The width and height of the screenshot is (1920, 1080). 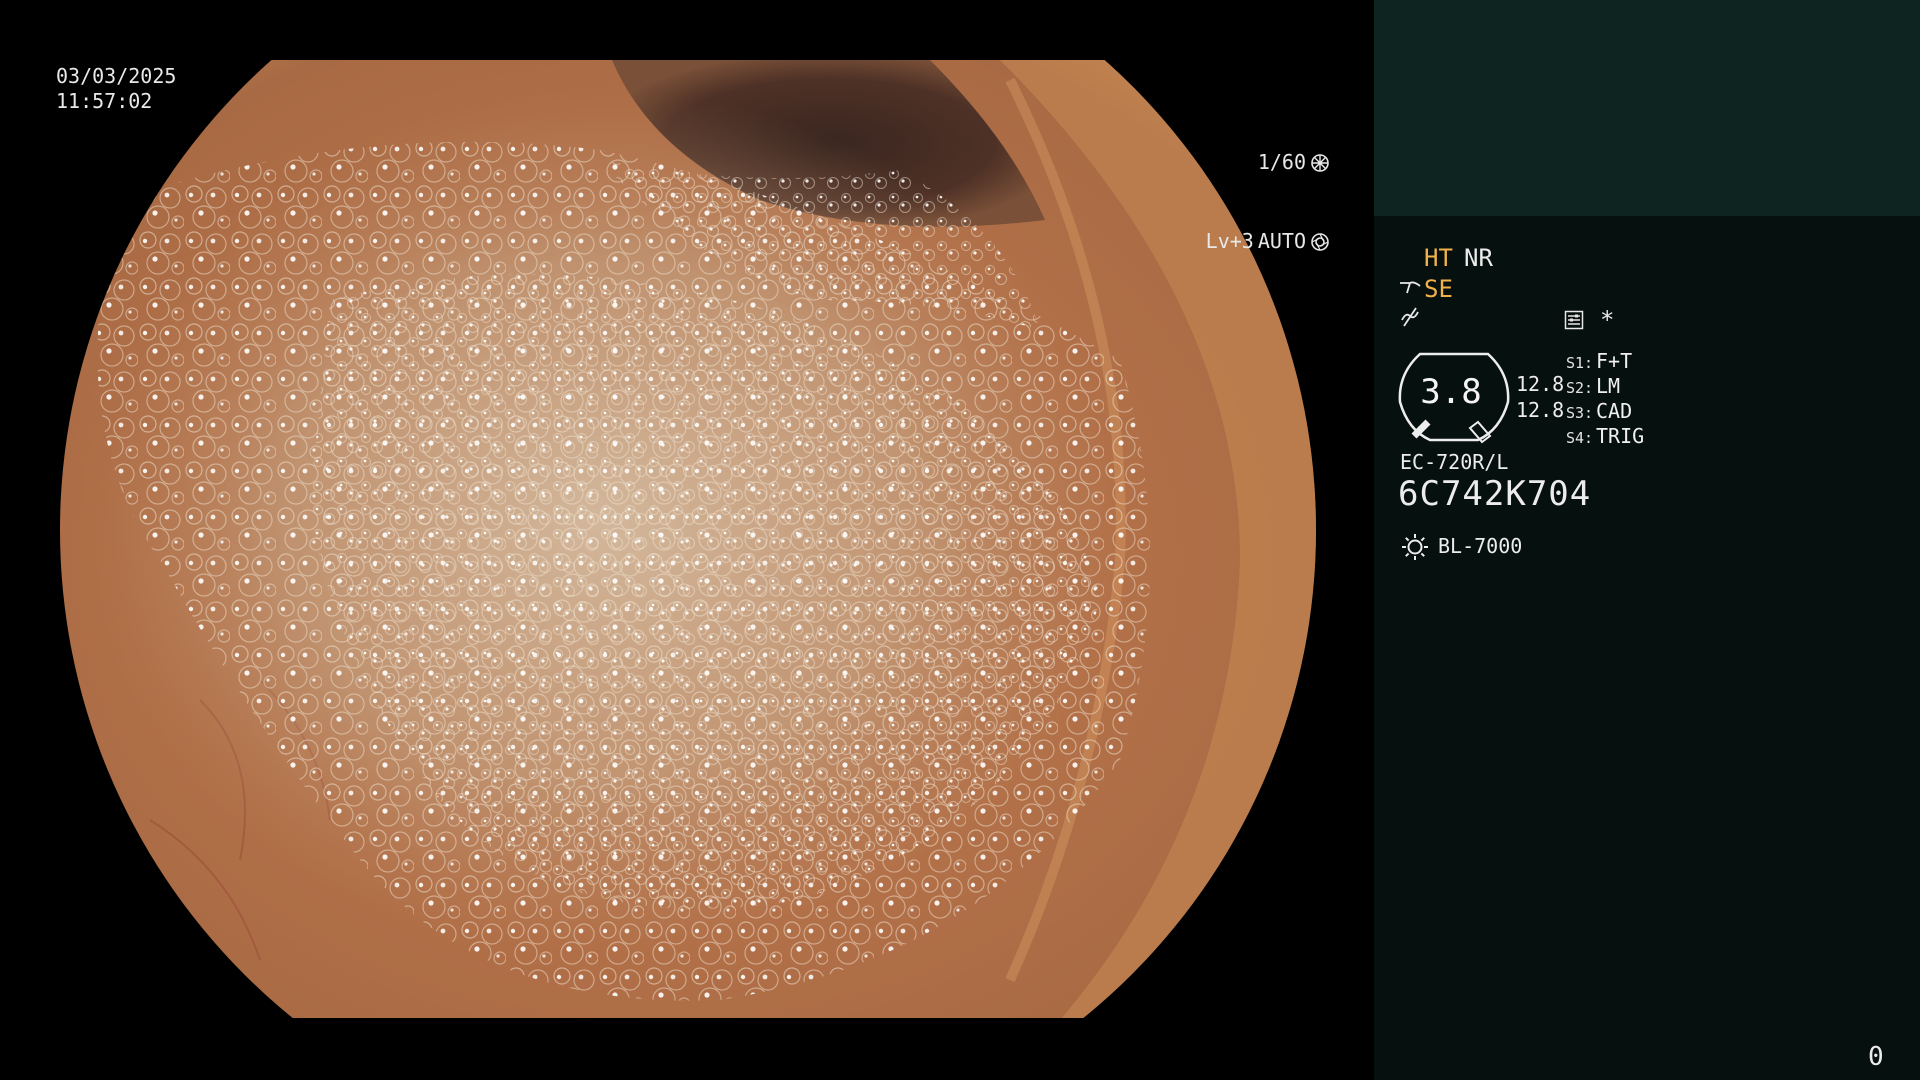 What do you see at coordinates (1451, 392) in the screenshot?
I see `zoom-value: 3.8` at bounding box center [1451, 392].